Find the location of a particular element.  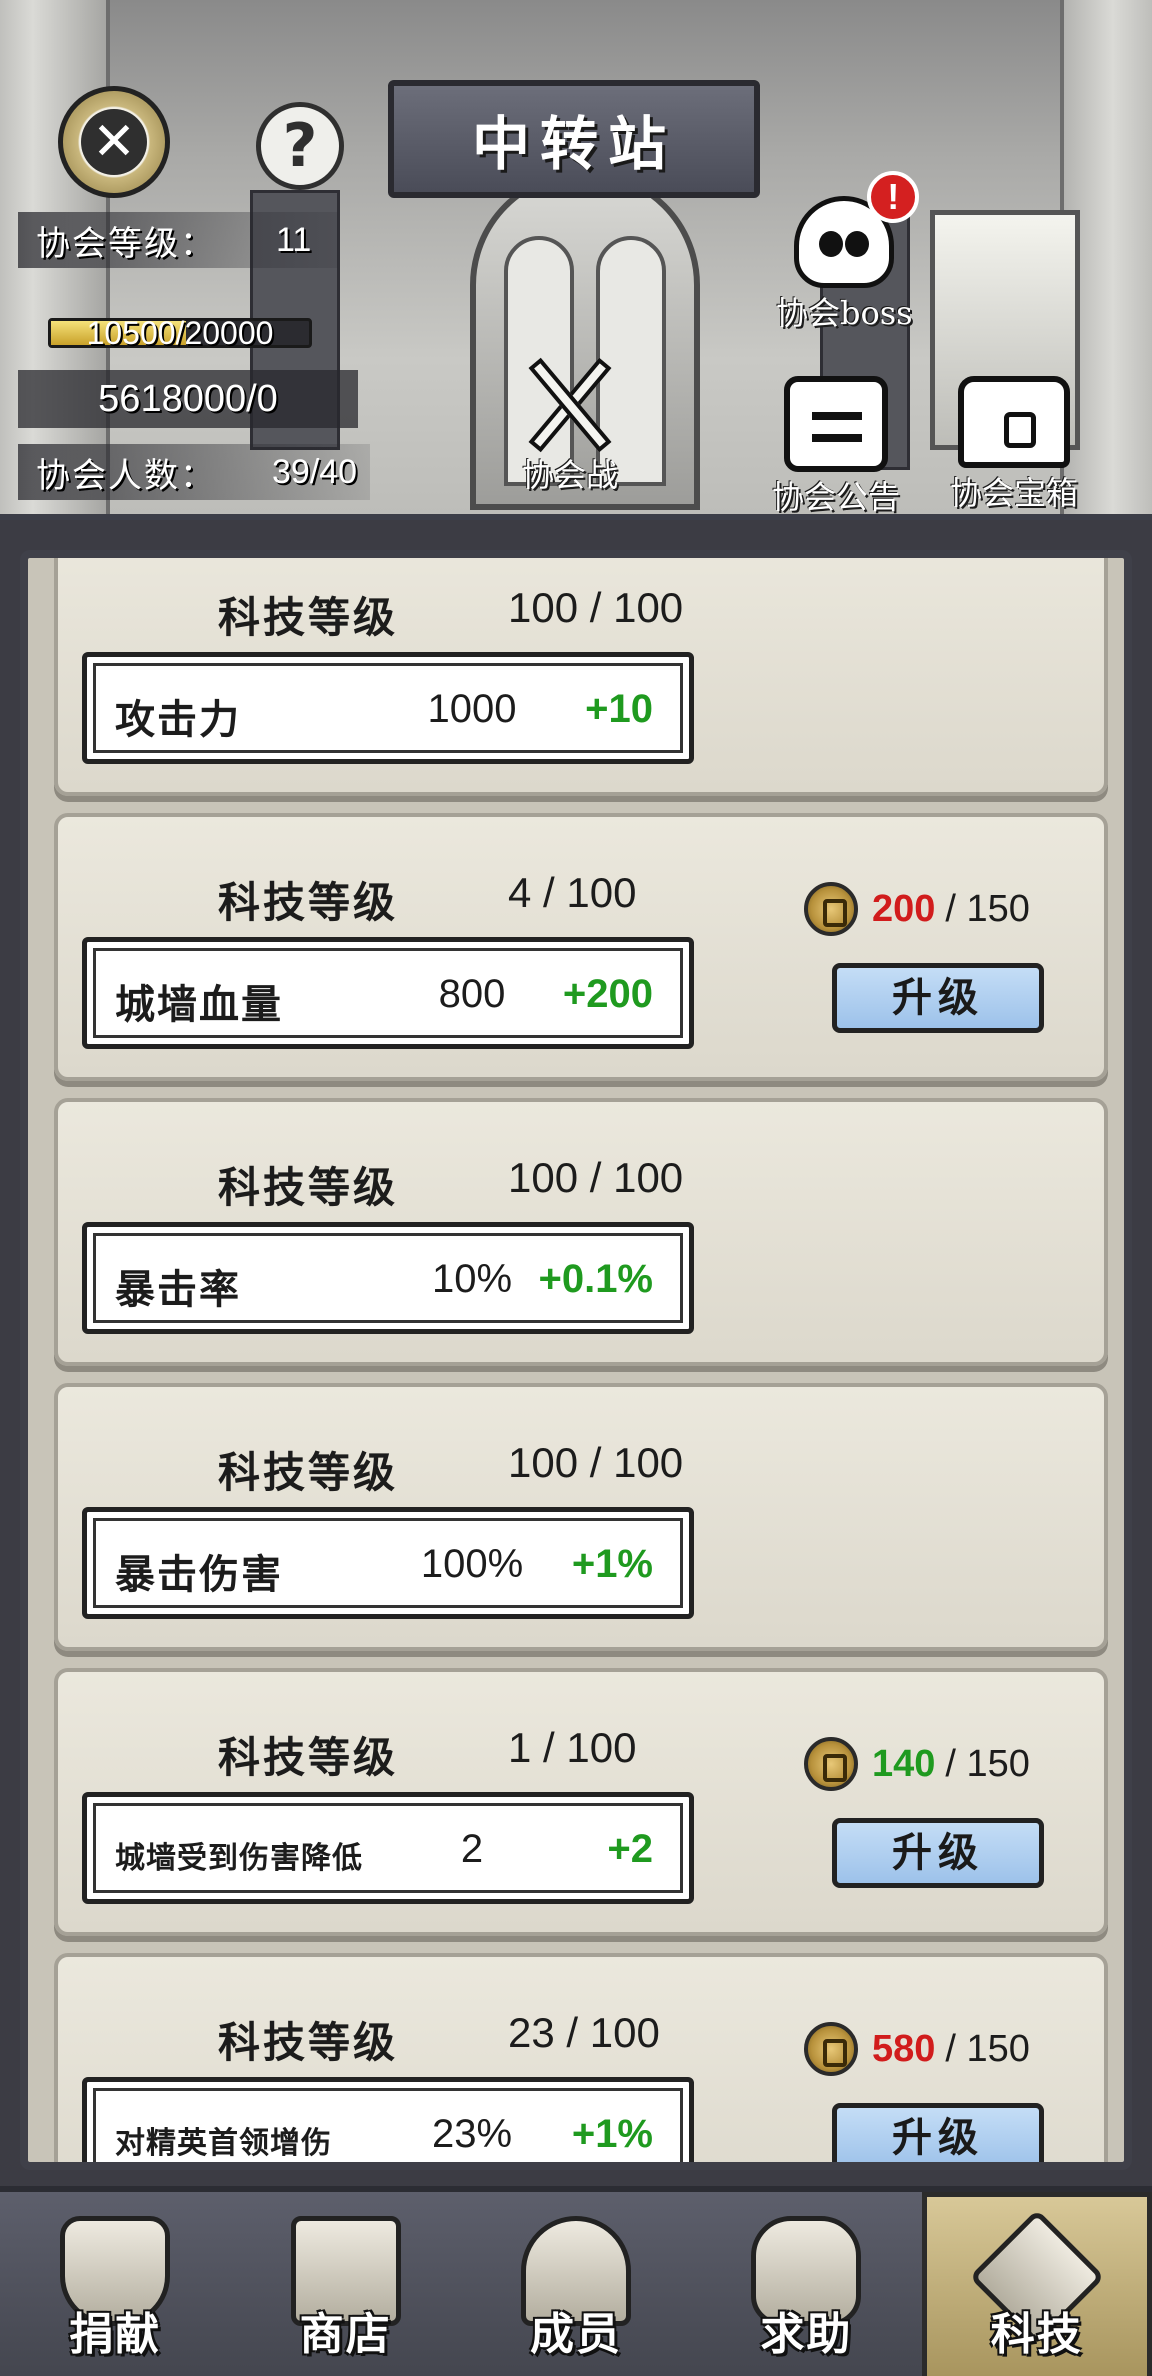

upgrade-cost: 200/ 150 is located at coordinates (917, 909).